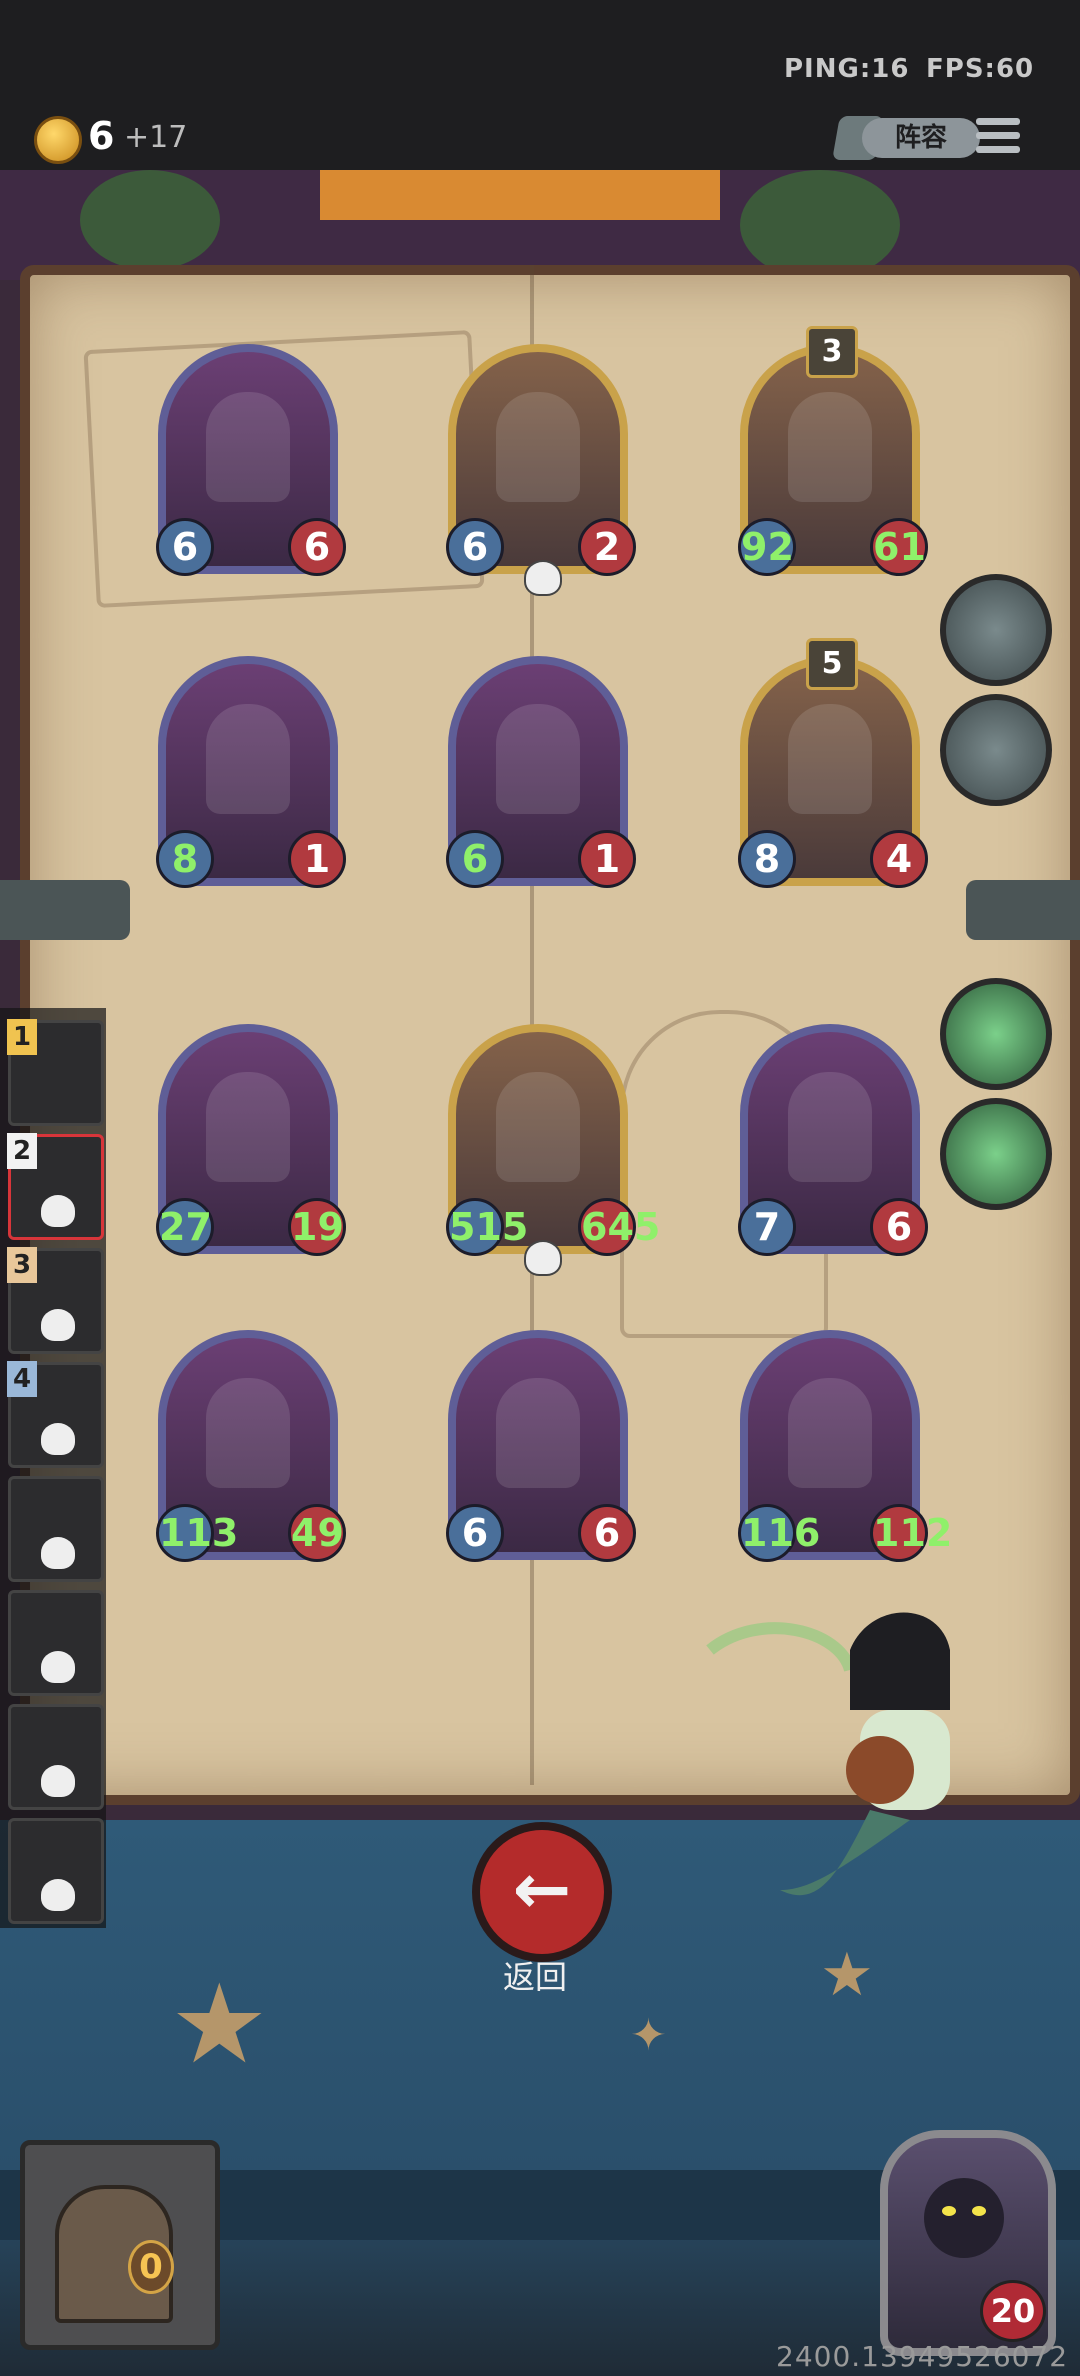 Image resolution: width=1080 pixels, height=2376 pixels. I want to click on minion-health: 49, so click(317, 1533).